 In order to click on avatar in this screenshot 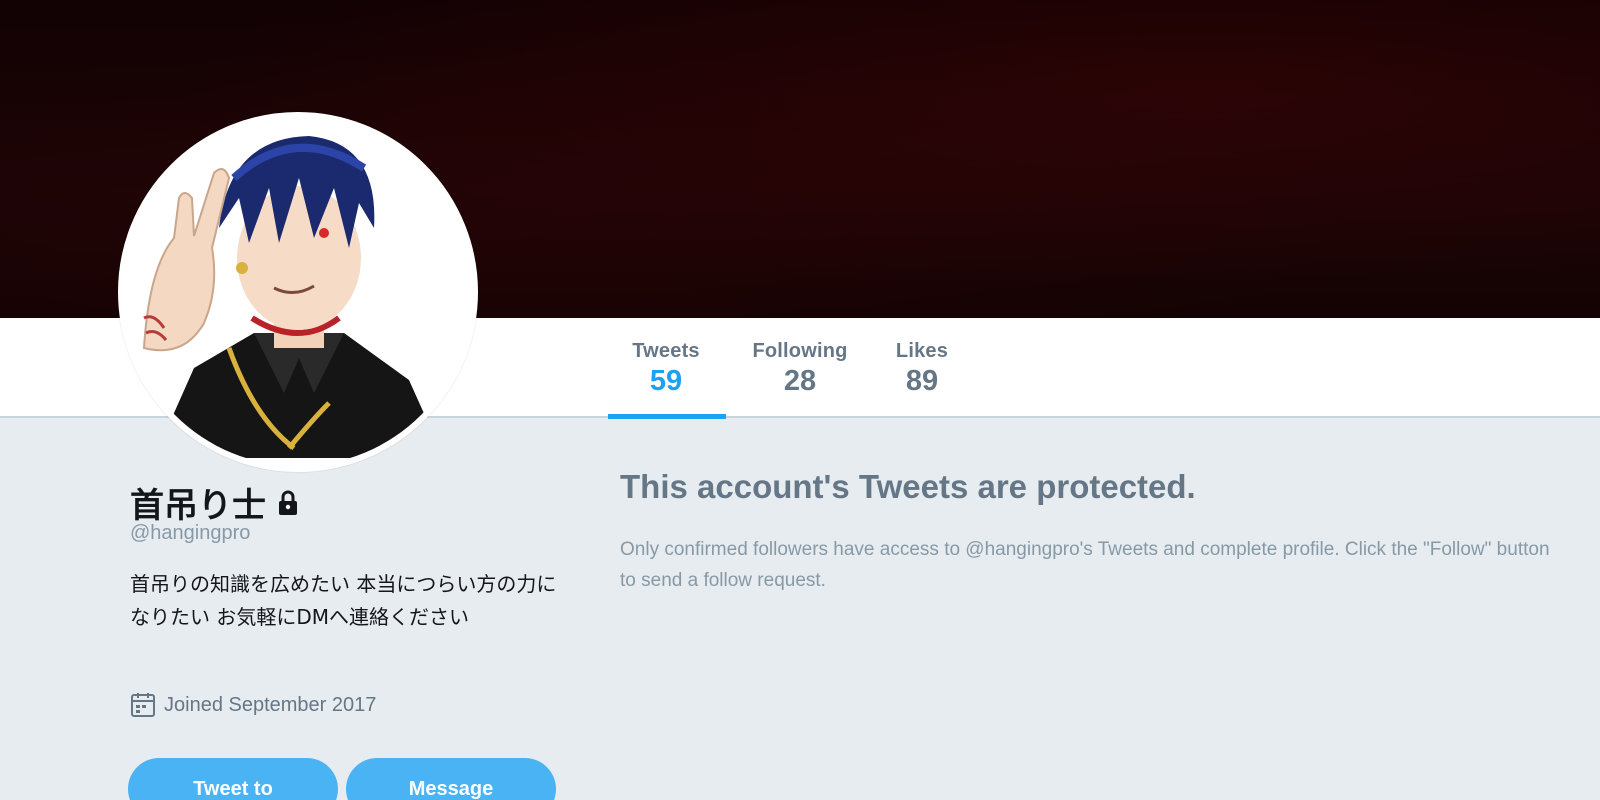, I will do `click(298, 292)`.